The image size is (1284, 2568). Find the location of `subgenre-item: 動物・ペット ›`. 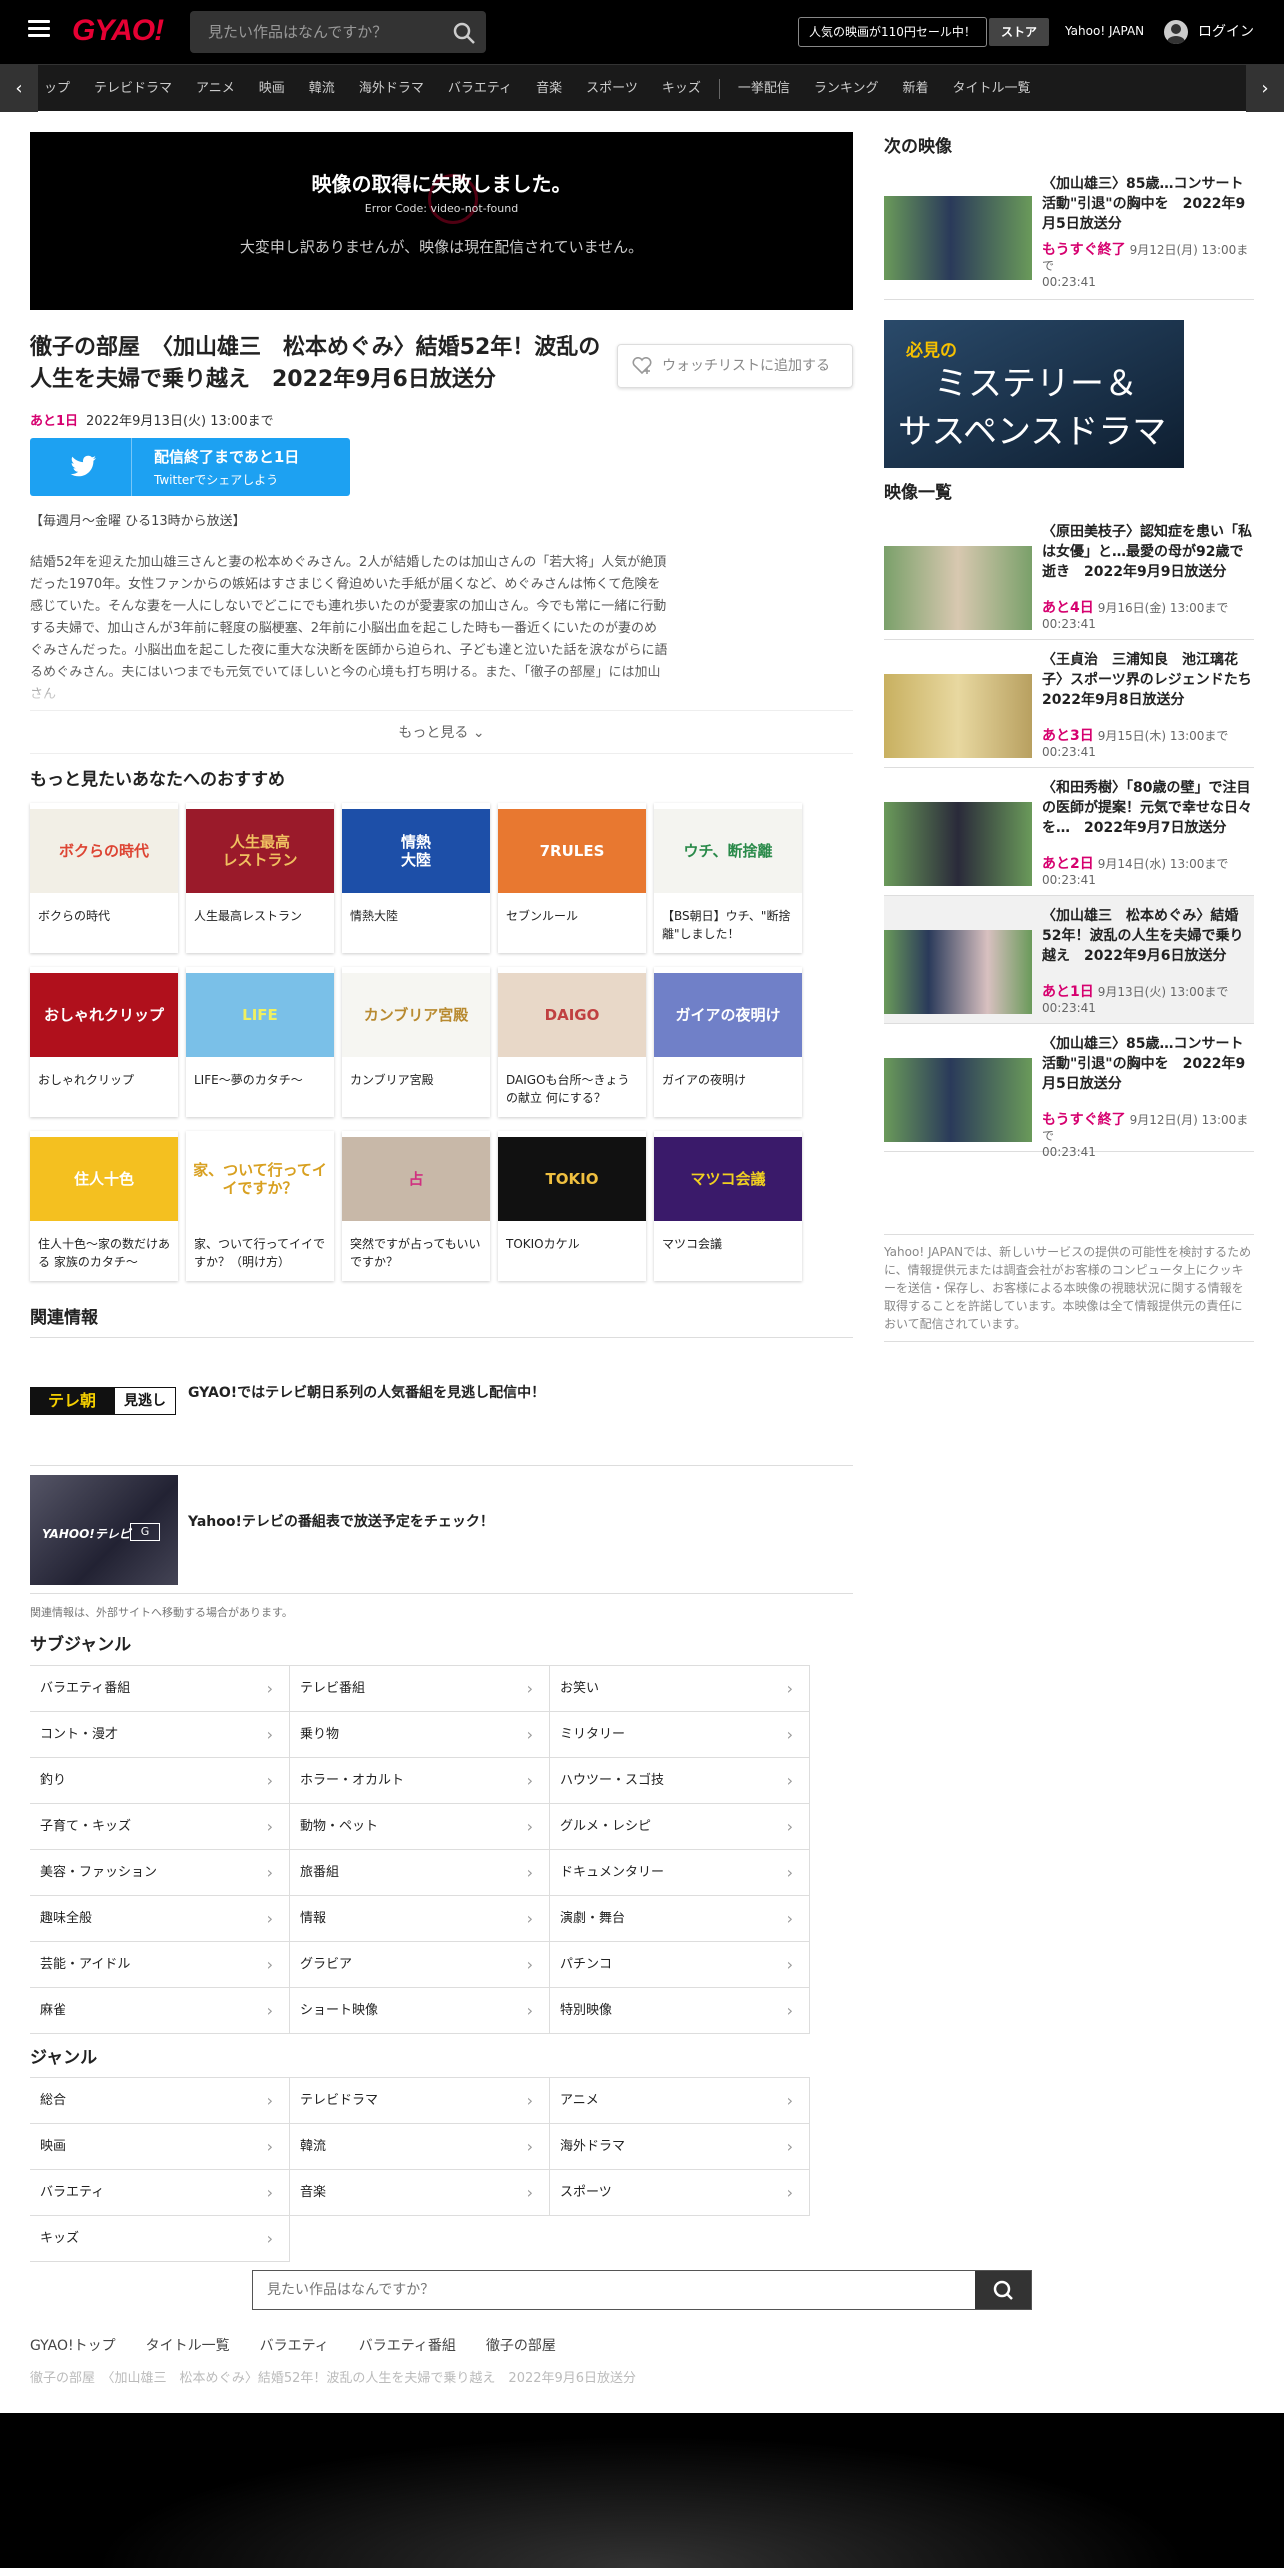

subgenre-item: 動物・ペット › is located at coordinates (420, 1827).